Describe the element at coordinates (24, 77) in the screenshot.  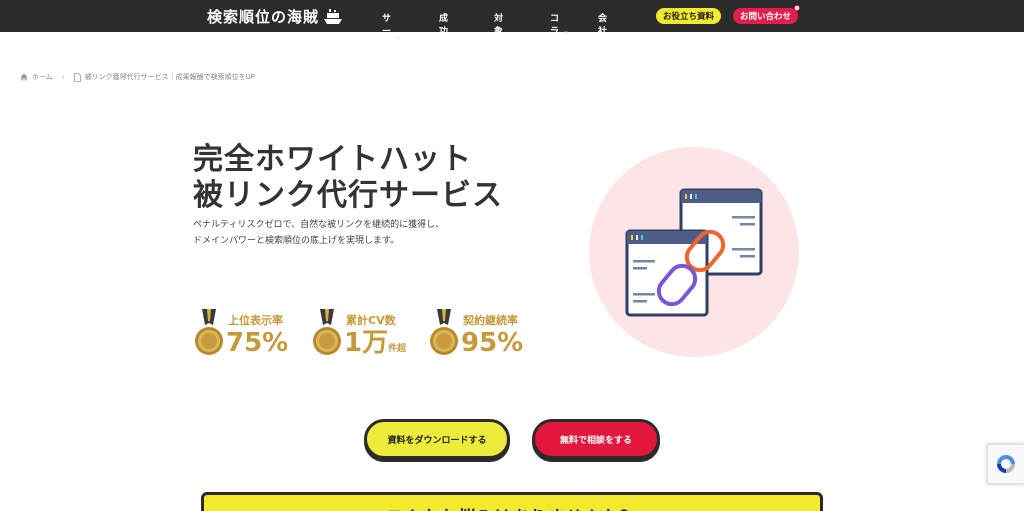
I see `home-icon` at that location.